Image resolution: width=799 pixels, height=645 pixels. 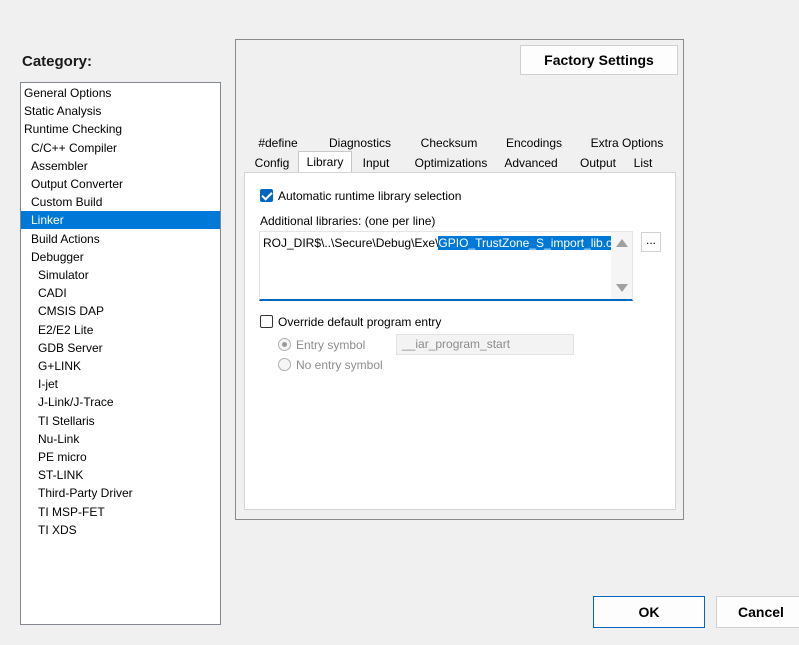 What do you see at coordinates (120, 239) in the screenshot?
I see `category-item: Build Actions` at bounding box center [120, 239].